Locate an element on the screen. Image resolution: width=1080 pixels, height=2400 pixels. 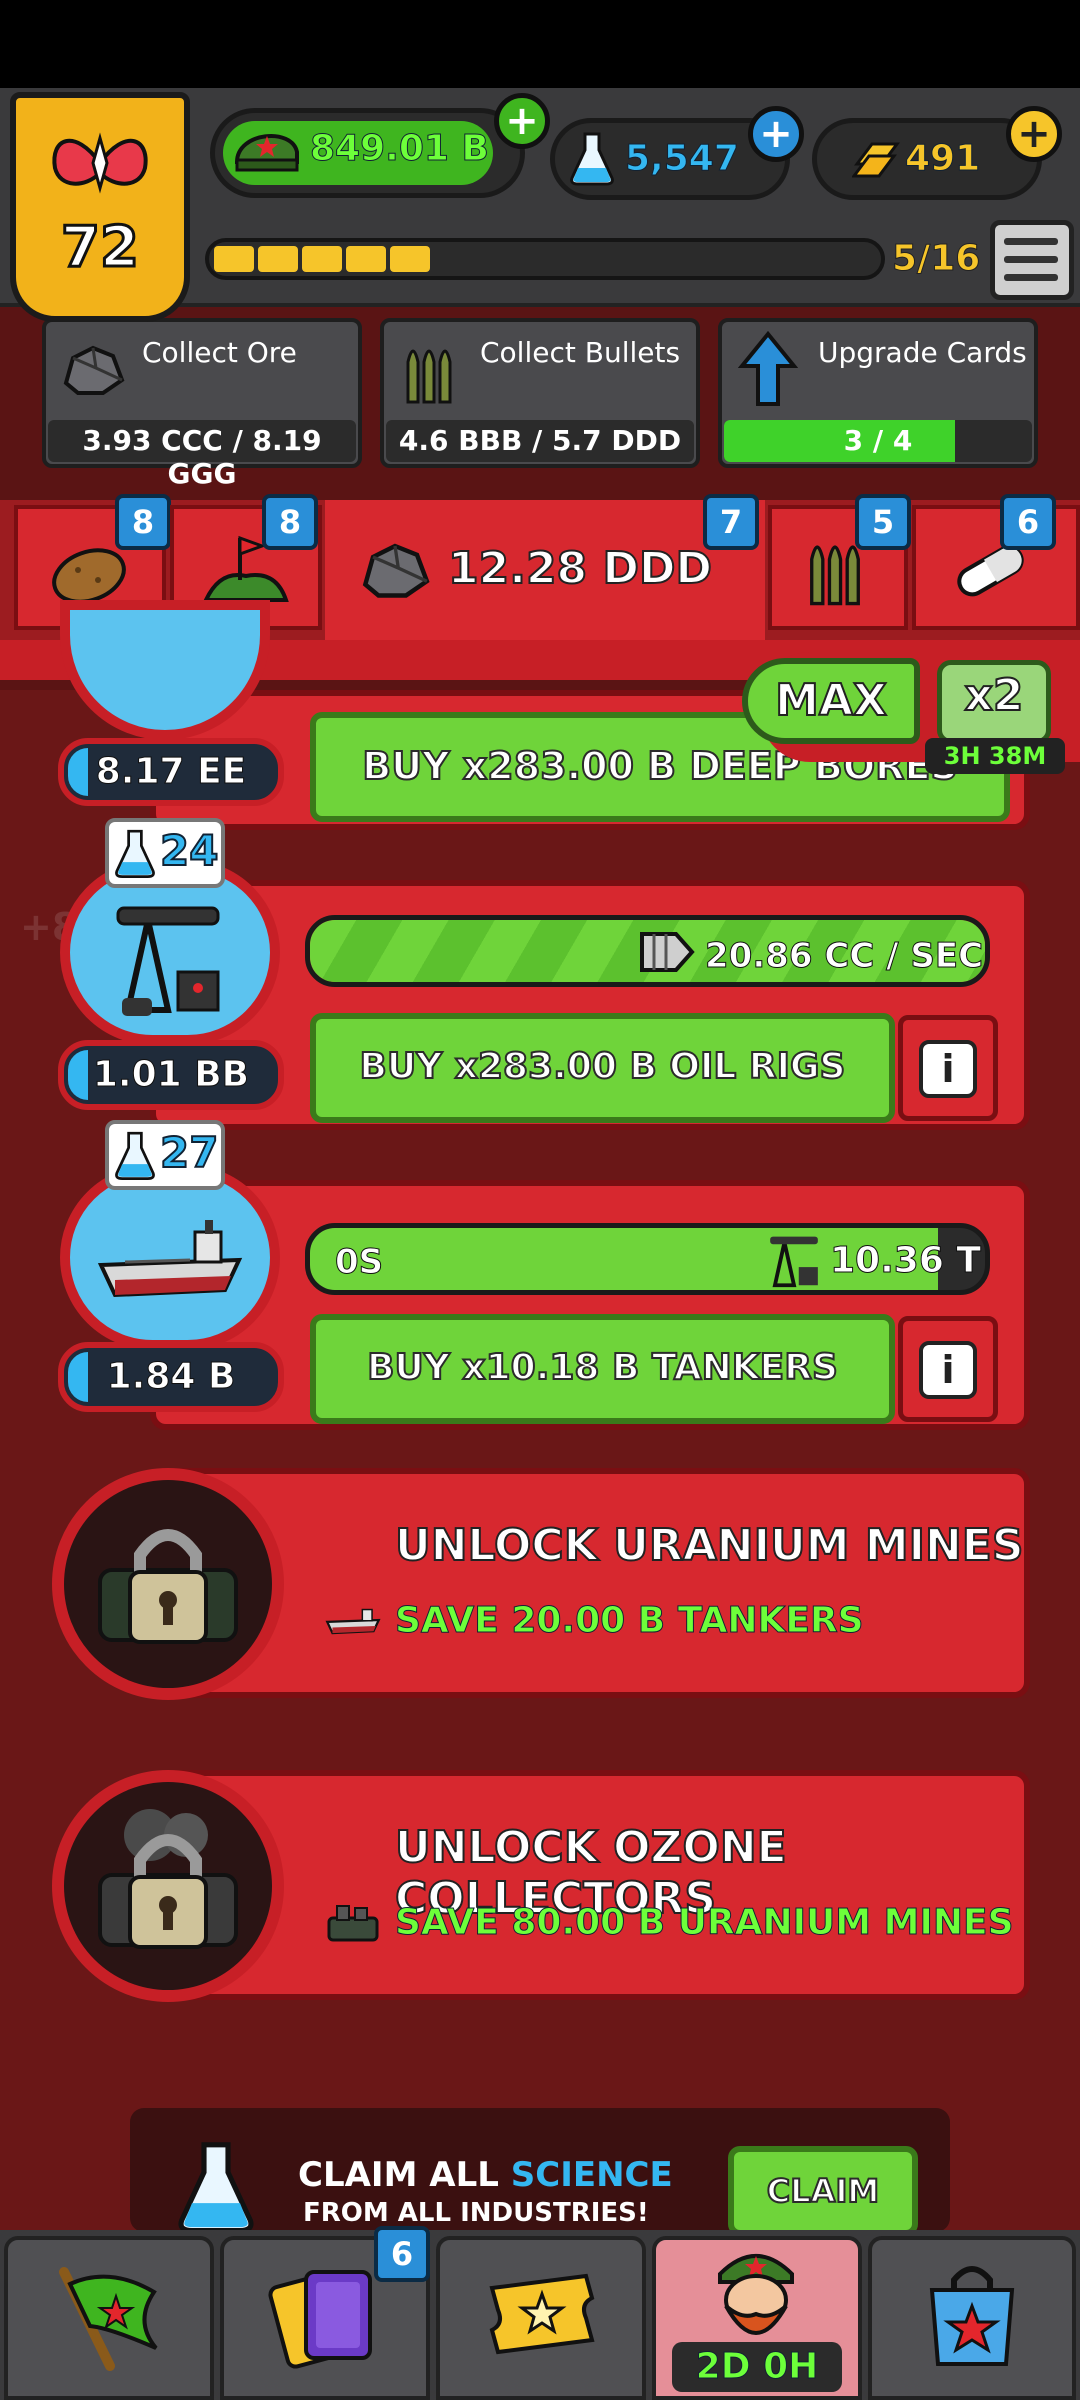
tankers-info-button: i is located at coordinates (948, 1369).